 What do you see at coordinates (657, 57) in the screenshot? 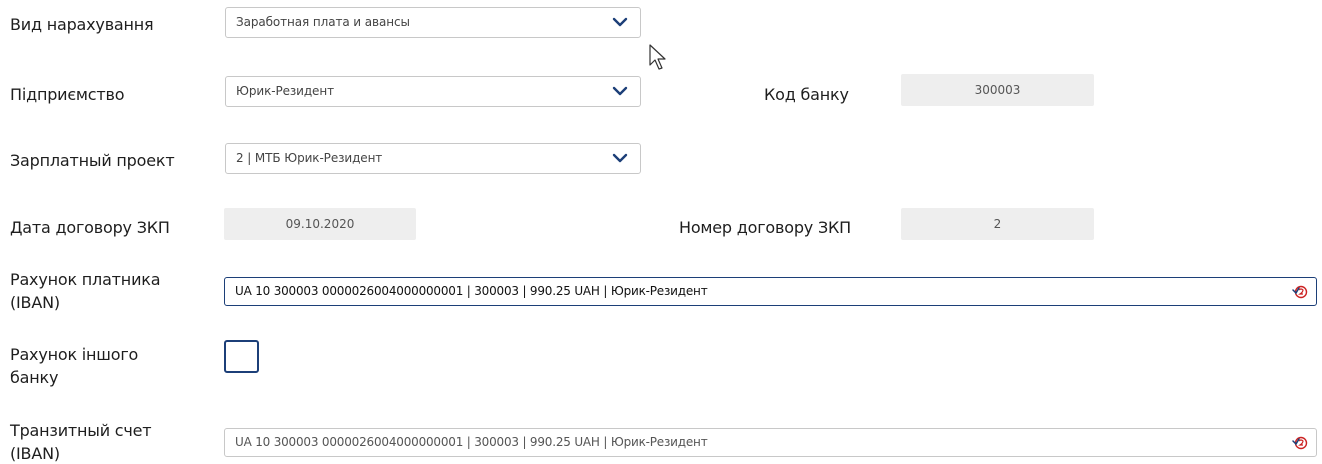
I see `mouse-cursor-icon` at bounding box center [657, 57].